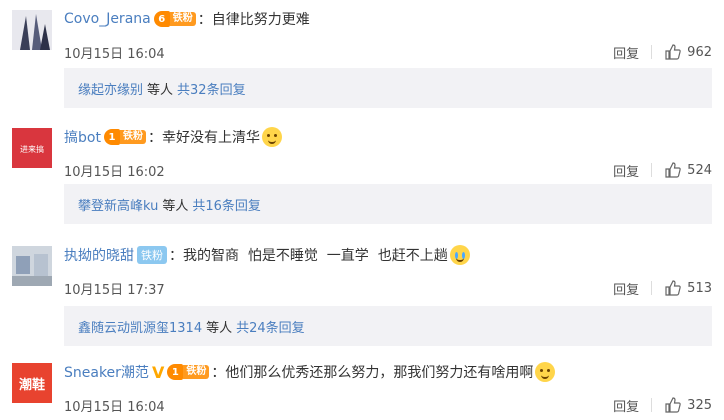 Image resolution: width=724 pixels, height=420 pixels. Describe the element at coordinates (699, 52) in the screenshot. I see `like-count: 962` at that location.